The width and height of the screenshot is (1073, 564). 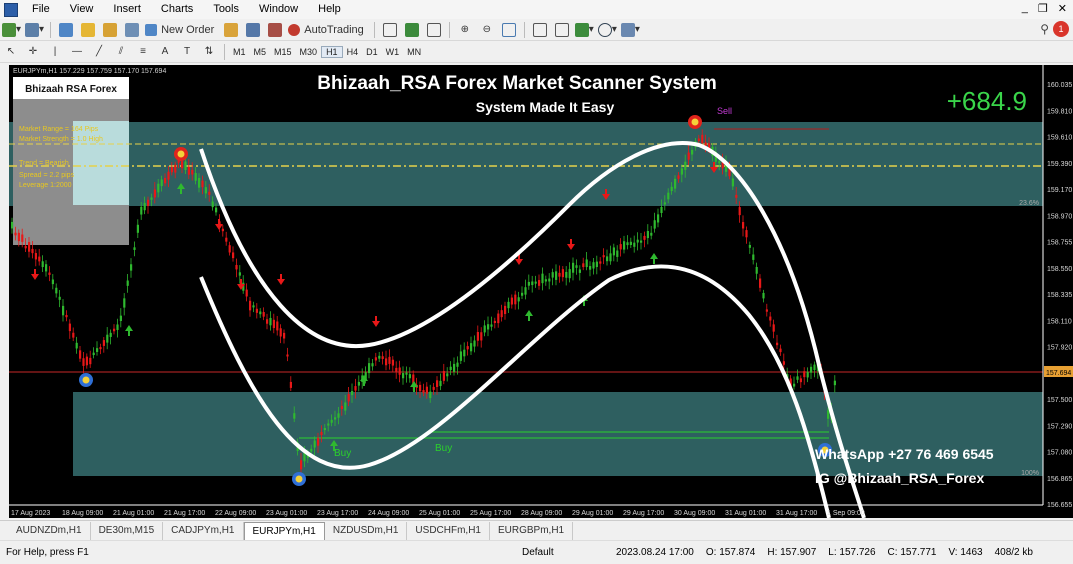 I want to click on data-window-button, so click(x=88, y=30).